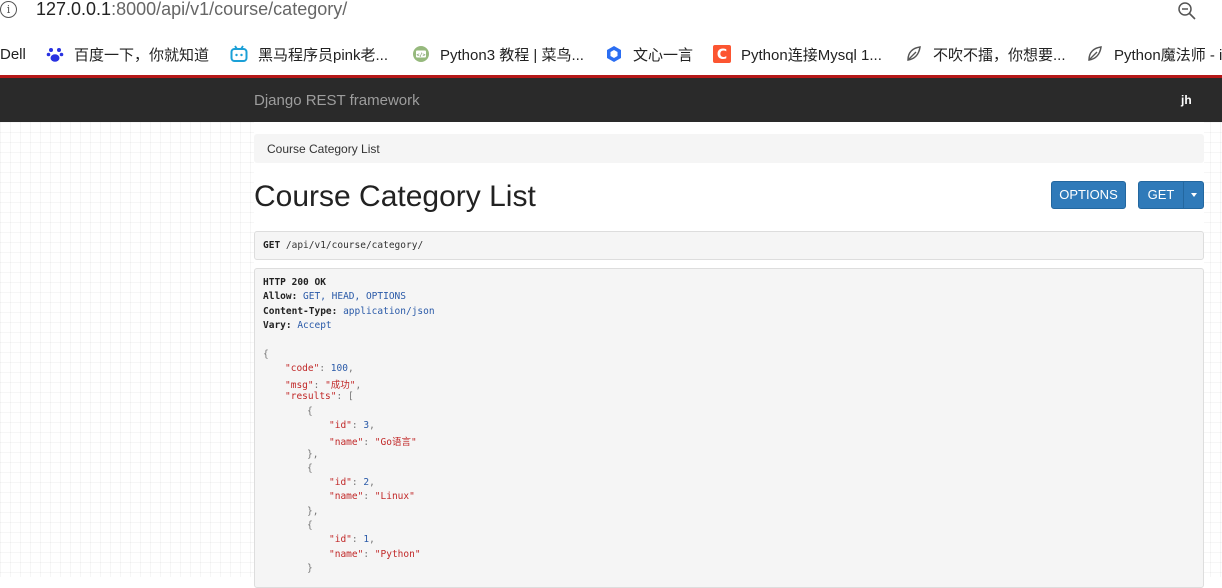 The width and height of the screenshot is (1222, 588). I want to click on header-key: Content-Type:, so click(300, 311).